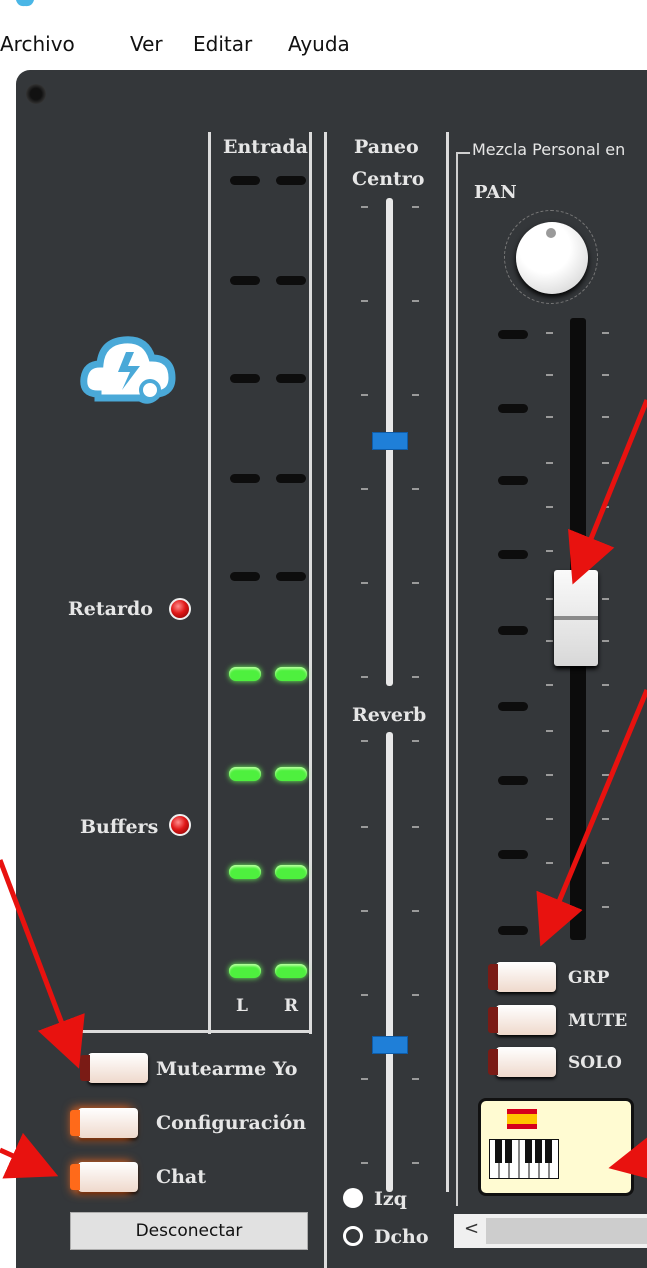  I want to click on buffers-led, so click(180, 825).